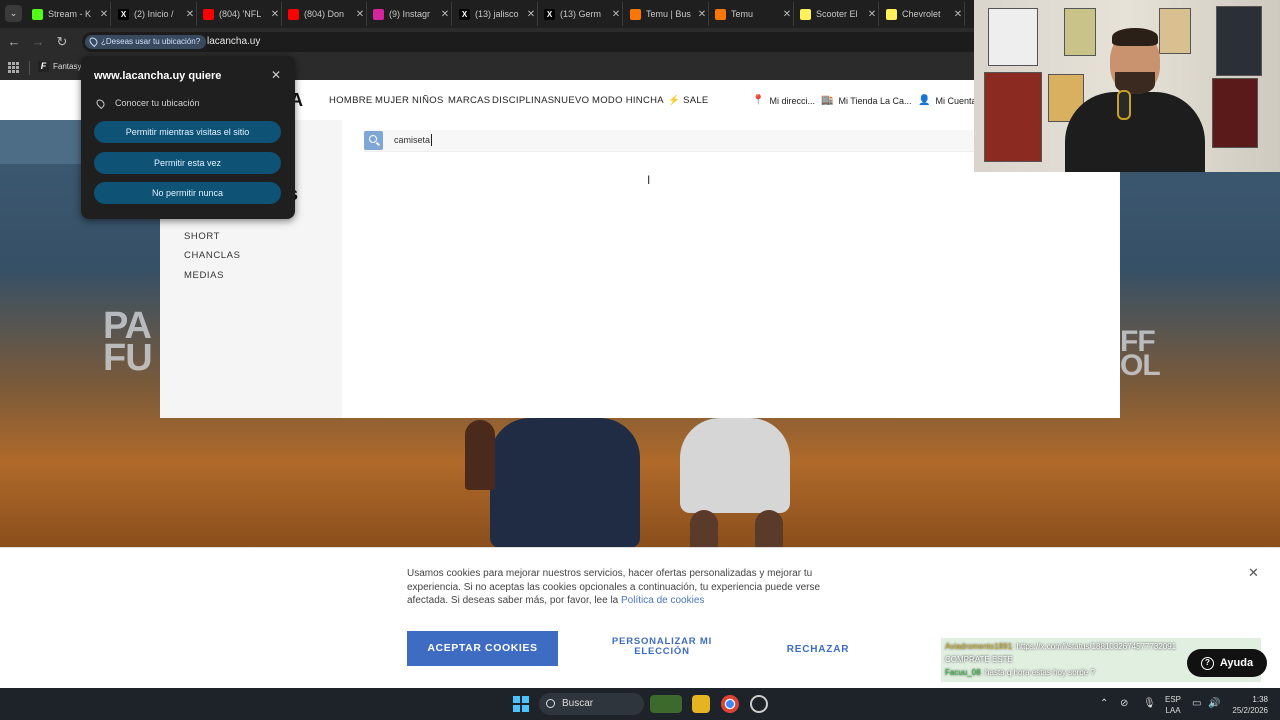 The height and width of the screenshot is (720, 1280). Describe the element at coordinates (409, 14) in the screenshot. I see `tab-5: (9) Instagr ✕` at that location.